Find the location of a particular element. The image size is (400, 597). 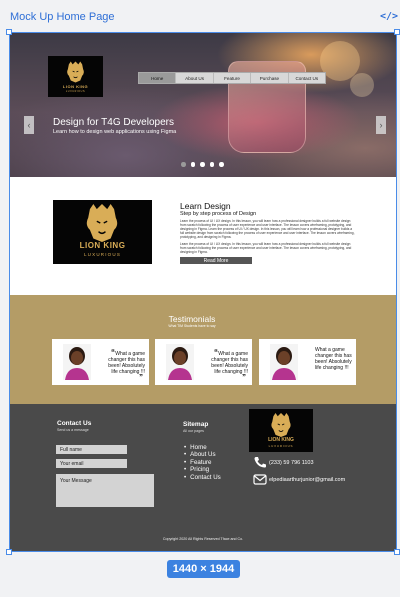

footer-link-home: Home is located at coordinates (202, 447).